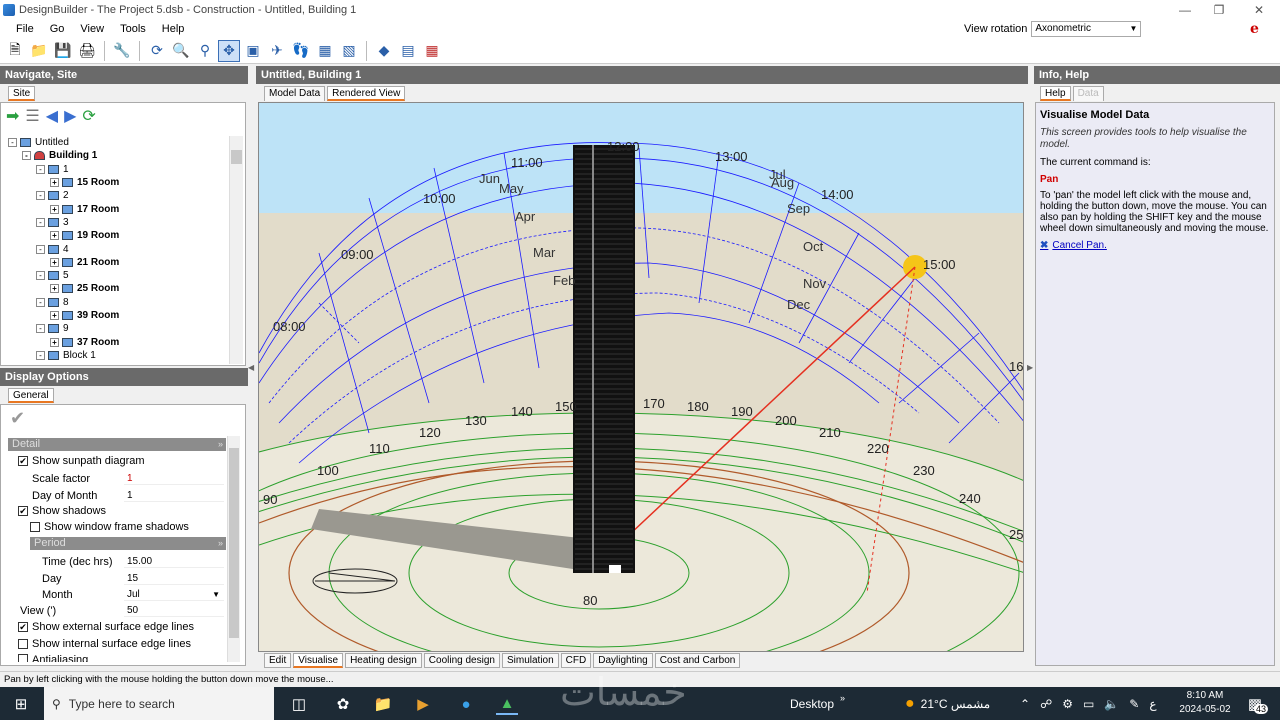 The image size is (1280, 720). I want to click on tree-item: -5, so click(117, 275).